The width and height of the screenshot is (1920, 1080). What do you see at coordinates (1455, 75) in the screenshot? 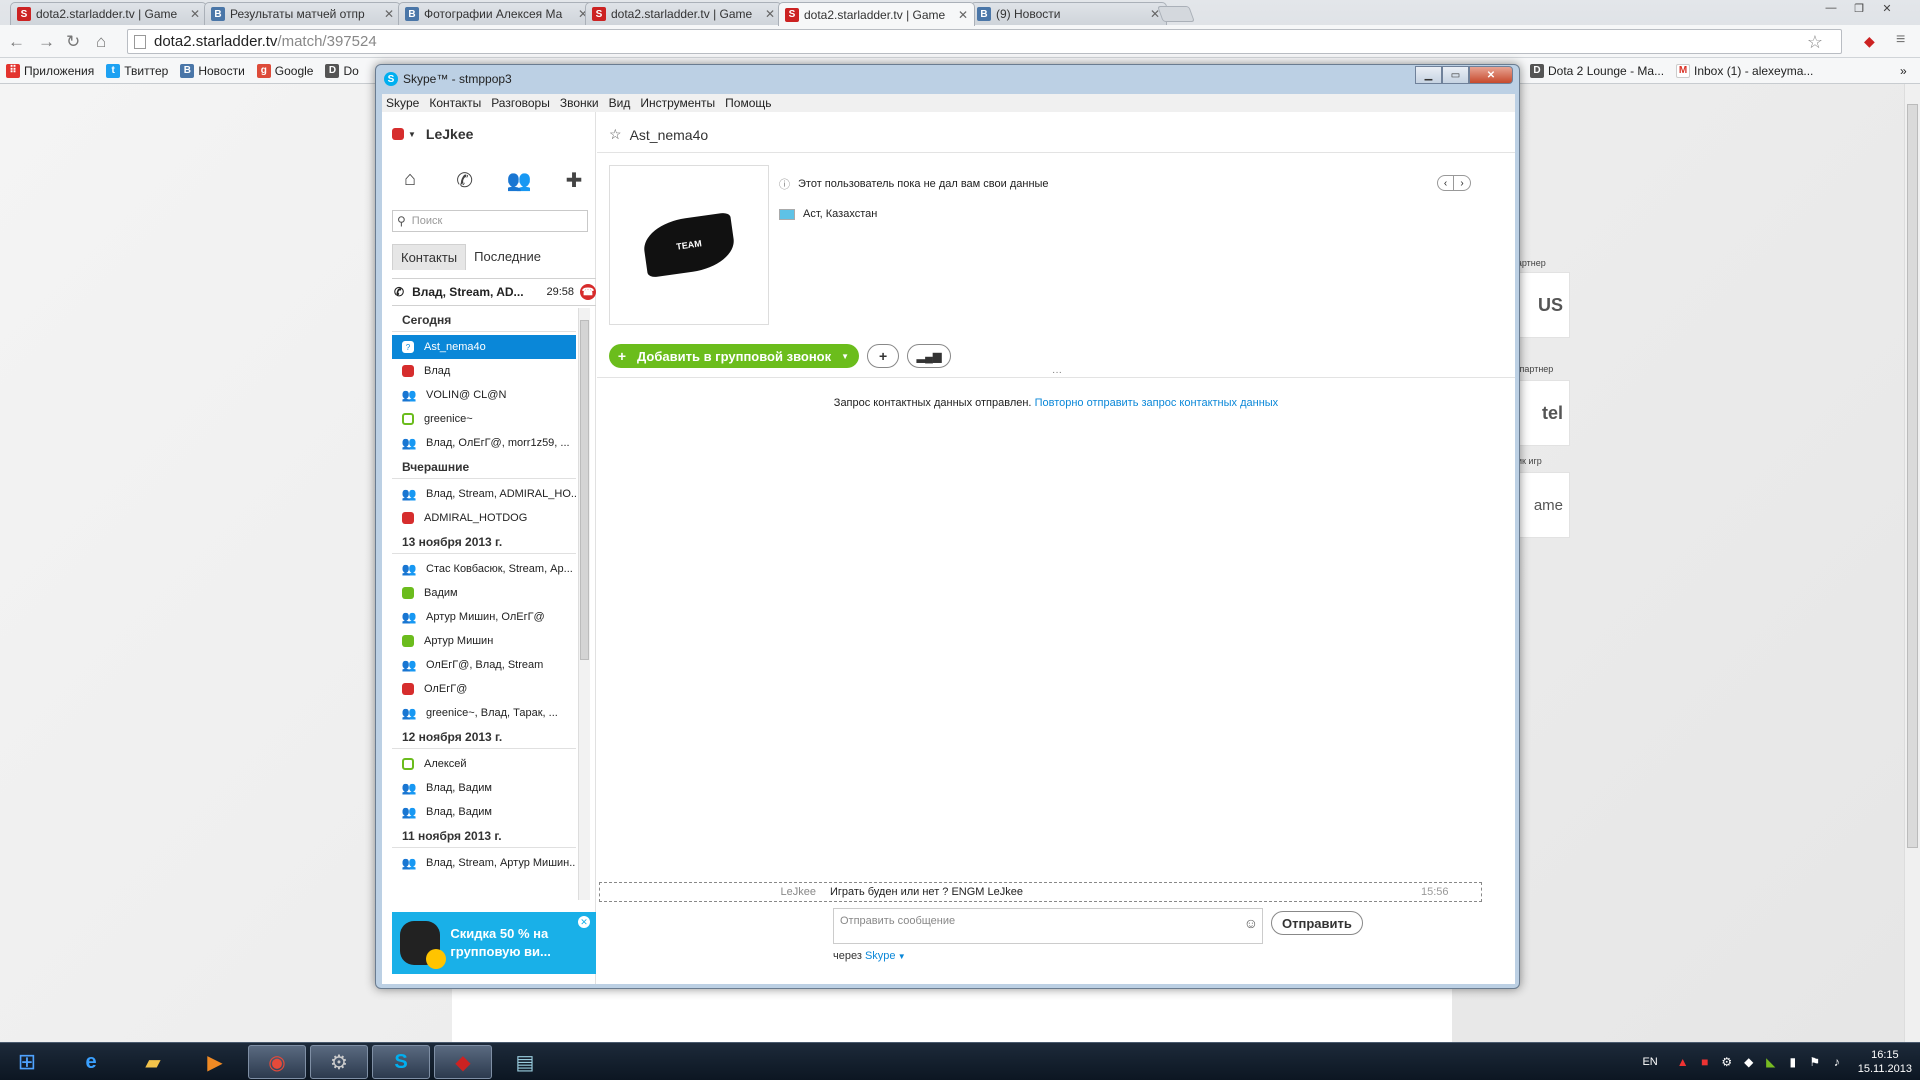
I see `maximize-icon: ▭` at bounding box center [1455, 75].